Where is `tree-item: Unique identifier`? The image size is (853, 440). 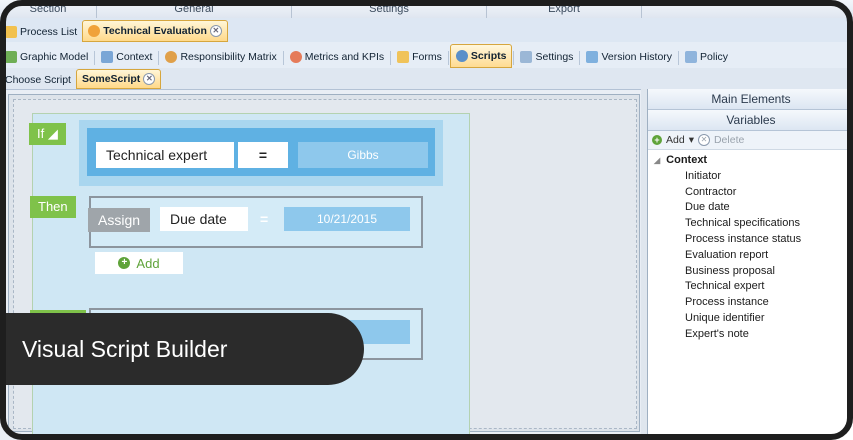
tree-item: Unique identifier is located at coordinates (753, 319).